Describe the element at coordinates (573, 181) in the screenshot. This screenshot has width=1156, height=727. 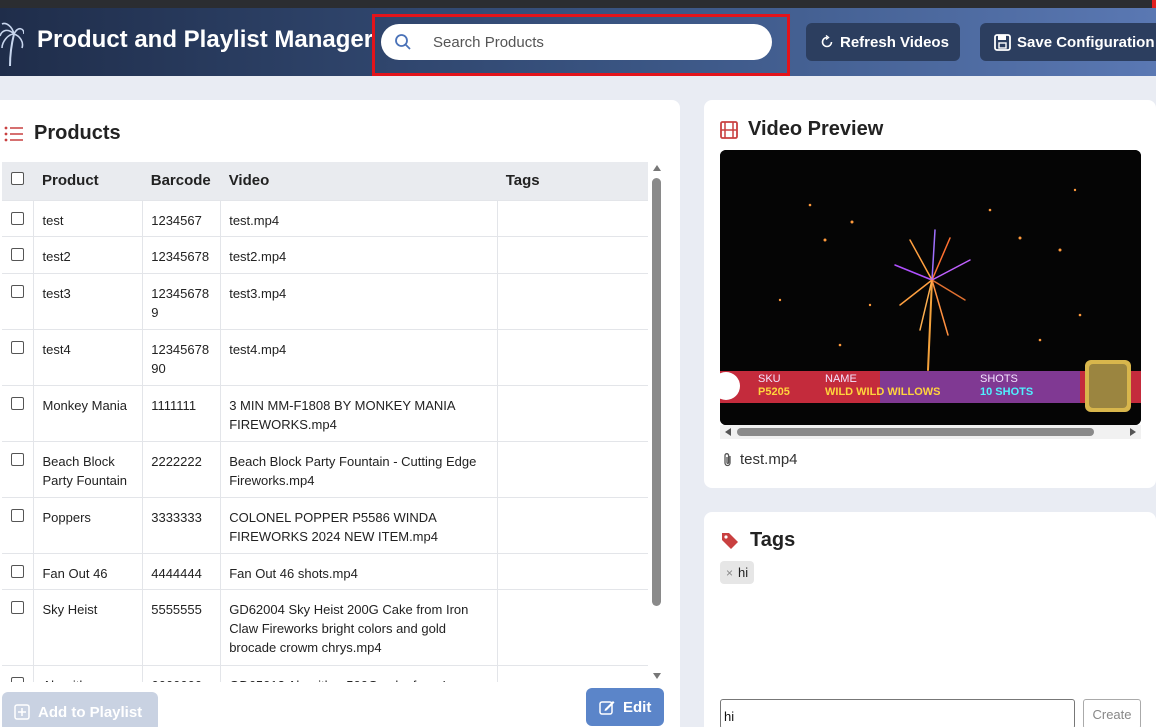
I see `column-header-tags: Tags` at that location.